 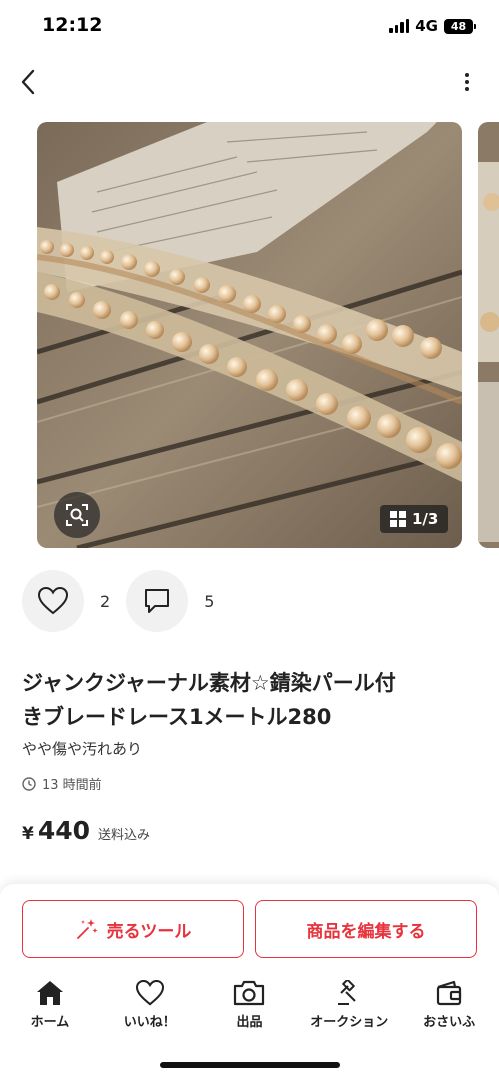 What do you see at coordinates (150, 1010) in the screenshot?
I see `tab-likes: いいね！` at bounding box center [150, 1010].